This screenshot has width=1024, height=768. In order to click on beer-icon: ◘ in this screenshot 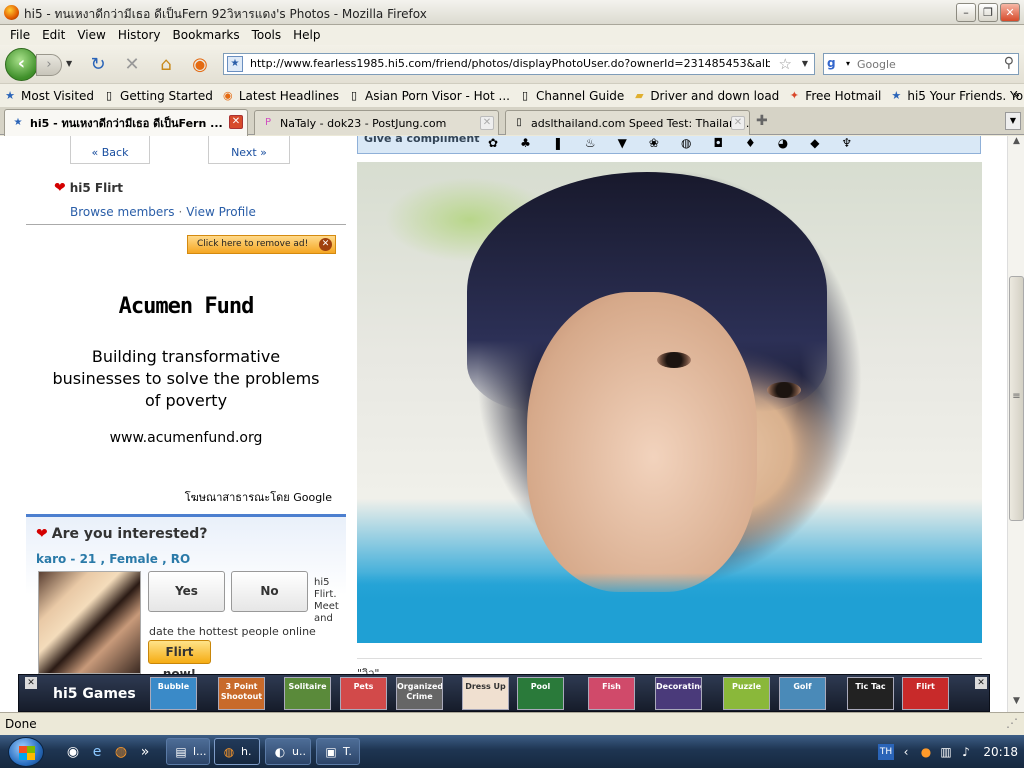, I will do `click(718, 143)`.